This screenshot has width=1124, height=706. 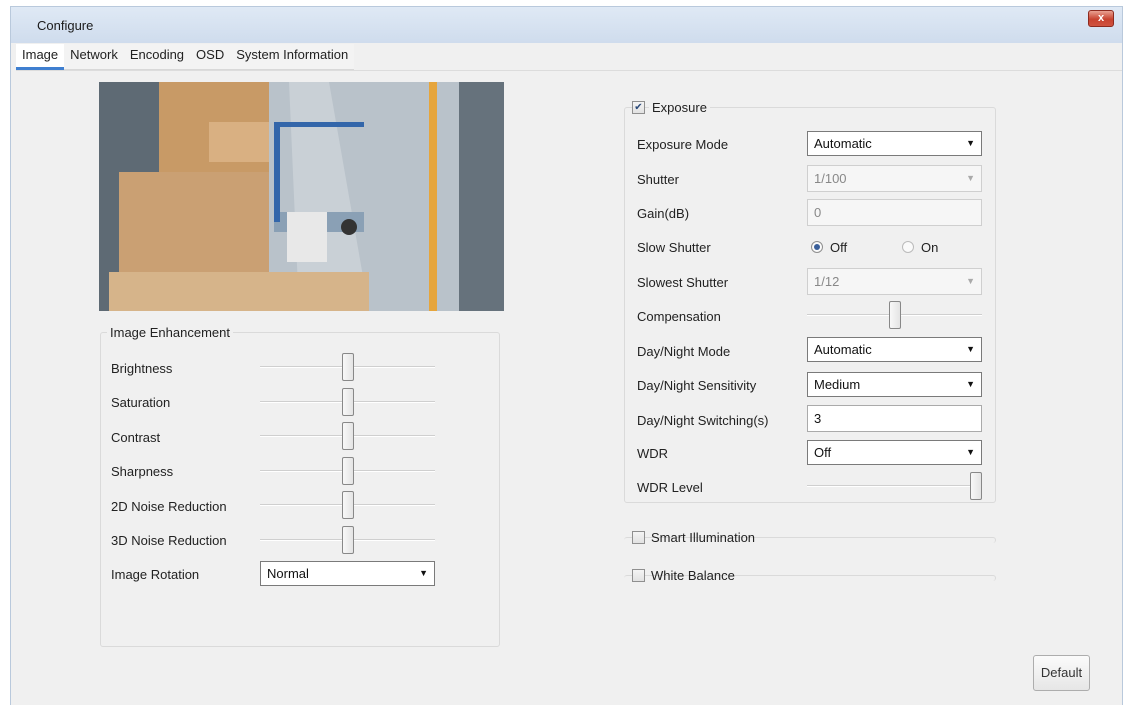 What do you see at coordinates (843, 349) in the screenshot?
I see `daynight-mode-value: Automatic` at bounding box center [843, 349].